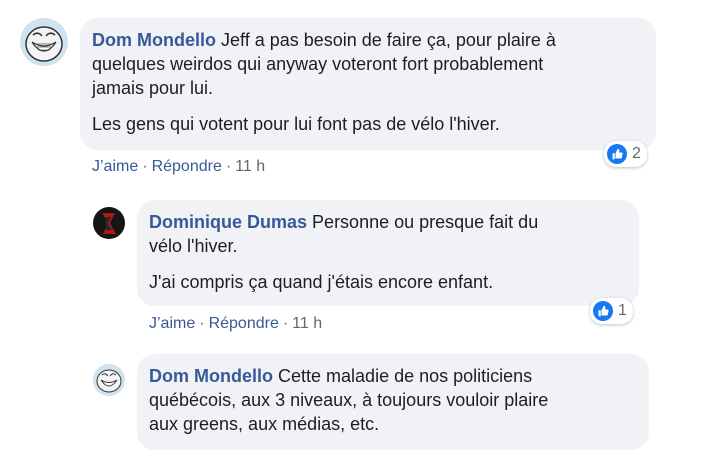 The height and width of the screenshot is (454, 714). What do you see at coordinates (228, 222) in the screenshot?
I see `comment-author-name: Dominique Dumas` at bounding box center [228, 222].